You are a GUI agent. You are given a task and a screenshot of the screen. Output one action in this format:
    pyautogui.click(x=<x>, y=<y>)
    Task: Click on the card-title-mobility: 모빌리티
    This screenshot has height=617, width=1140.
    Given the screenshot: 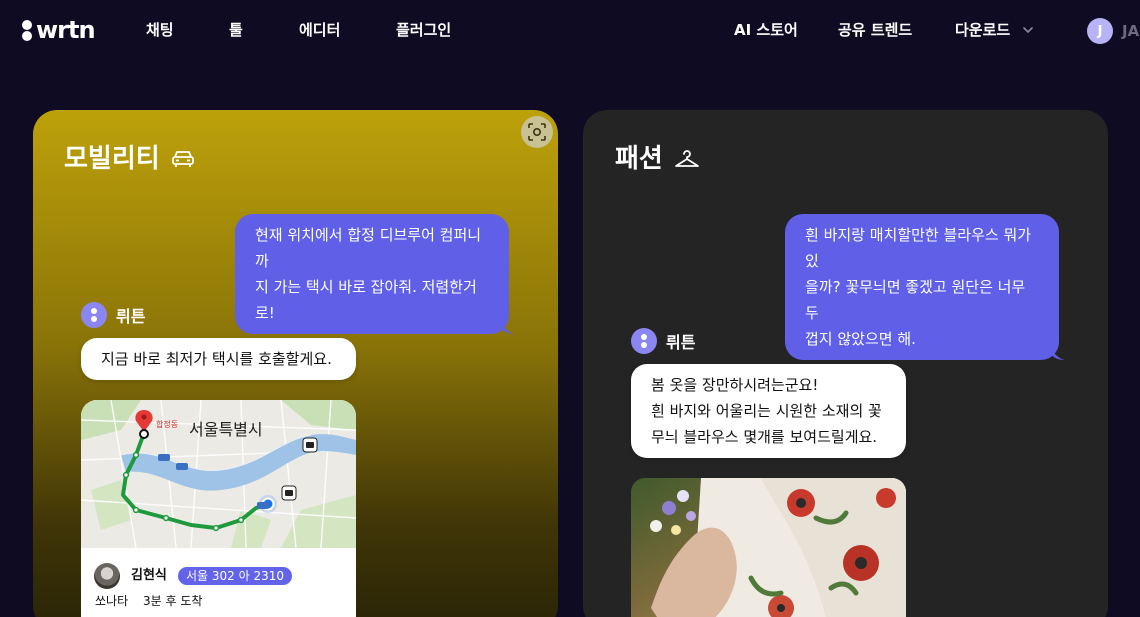 What is the action you would take?
    pyautogui.click(x=130, y=159)
    